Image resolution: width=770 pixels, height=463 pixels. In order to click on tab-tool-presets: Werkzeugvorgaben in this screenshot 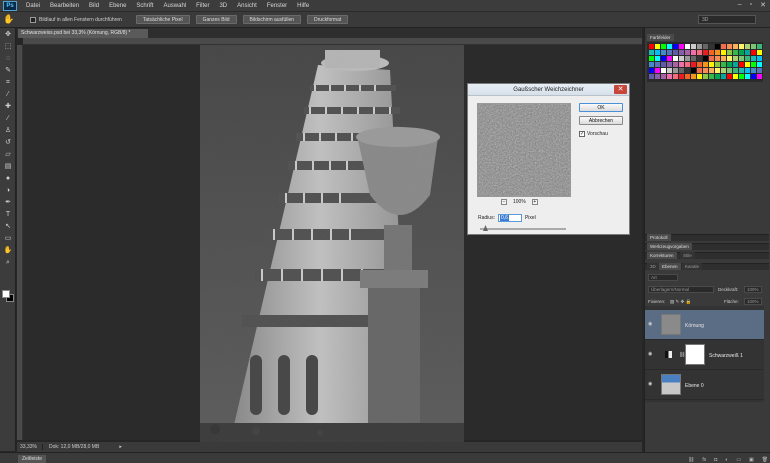, I will do `click(669, 246)`.